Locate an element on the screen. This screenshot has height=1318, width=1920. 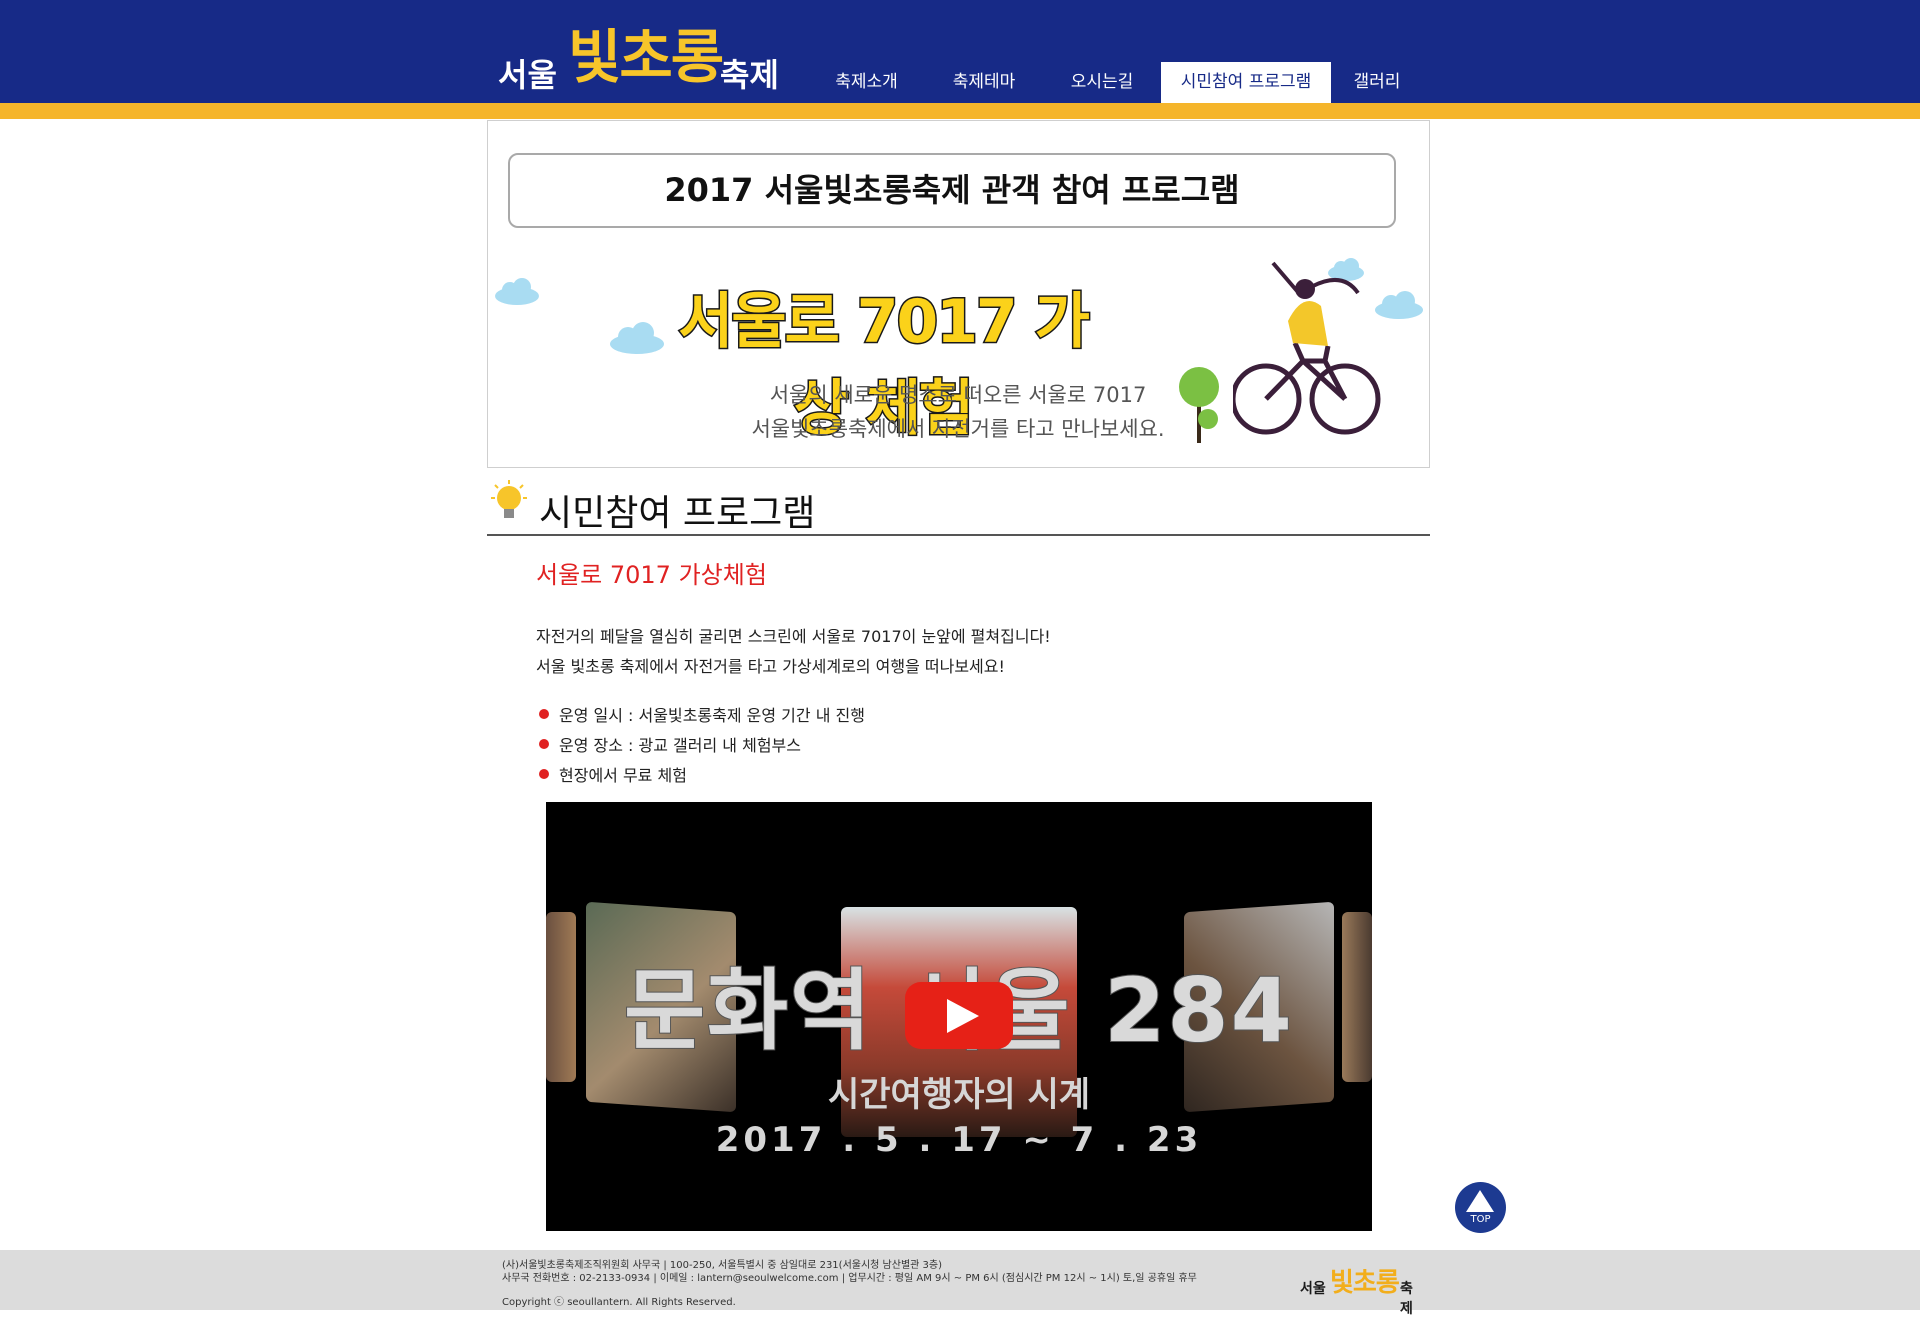
top-button-label: TOP is located at coordinates (1480, 1219).